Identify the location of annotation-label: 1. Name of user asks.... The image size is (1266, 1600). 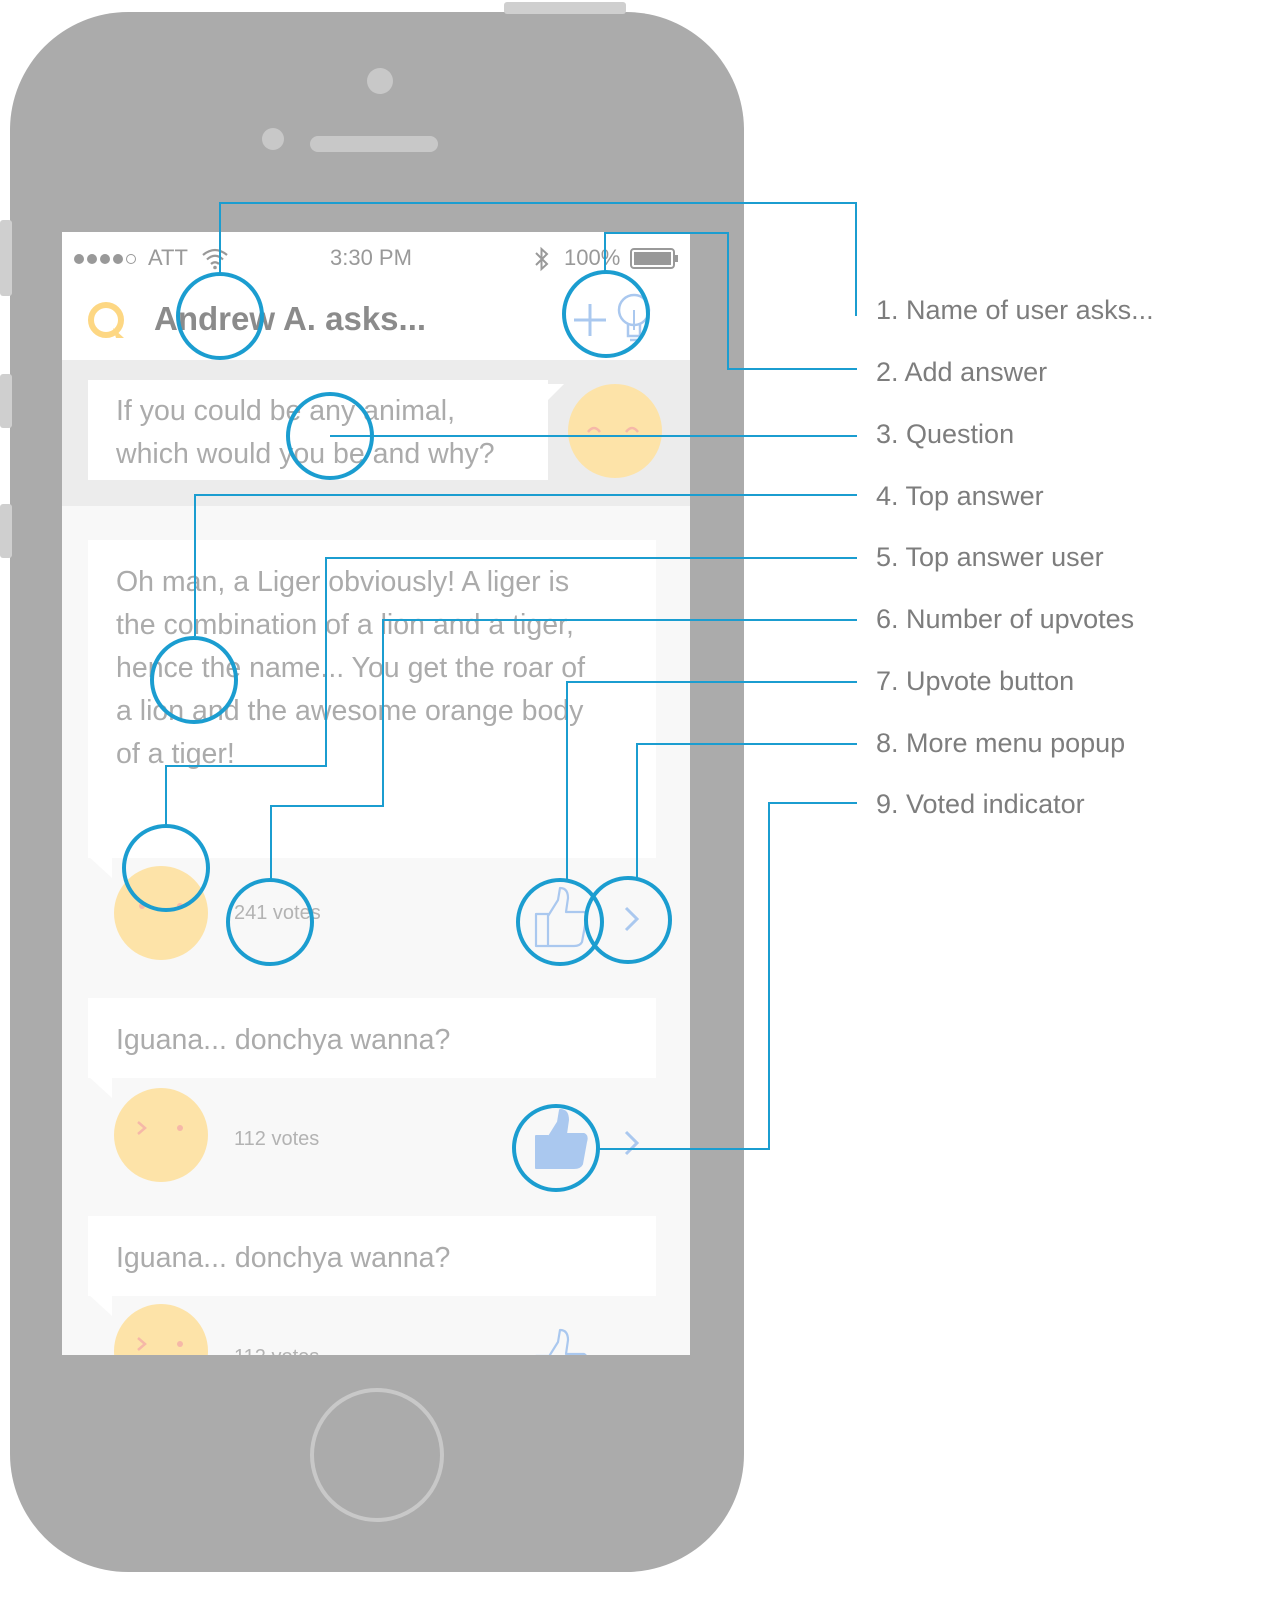
(1015, 310).